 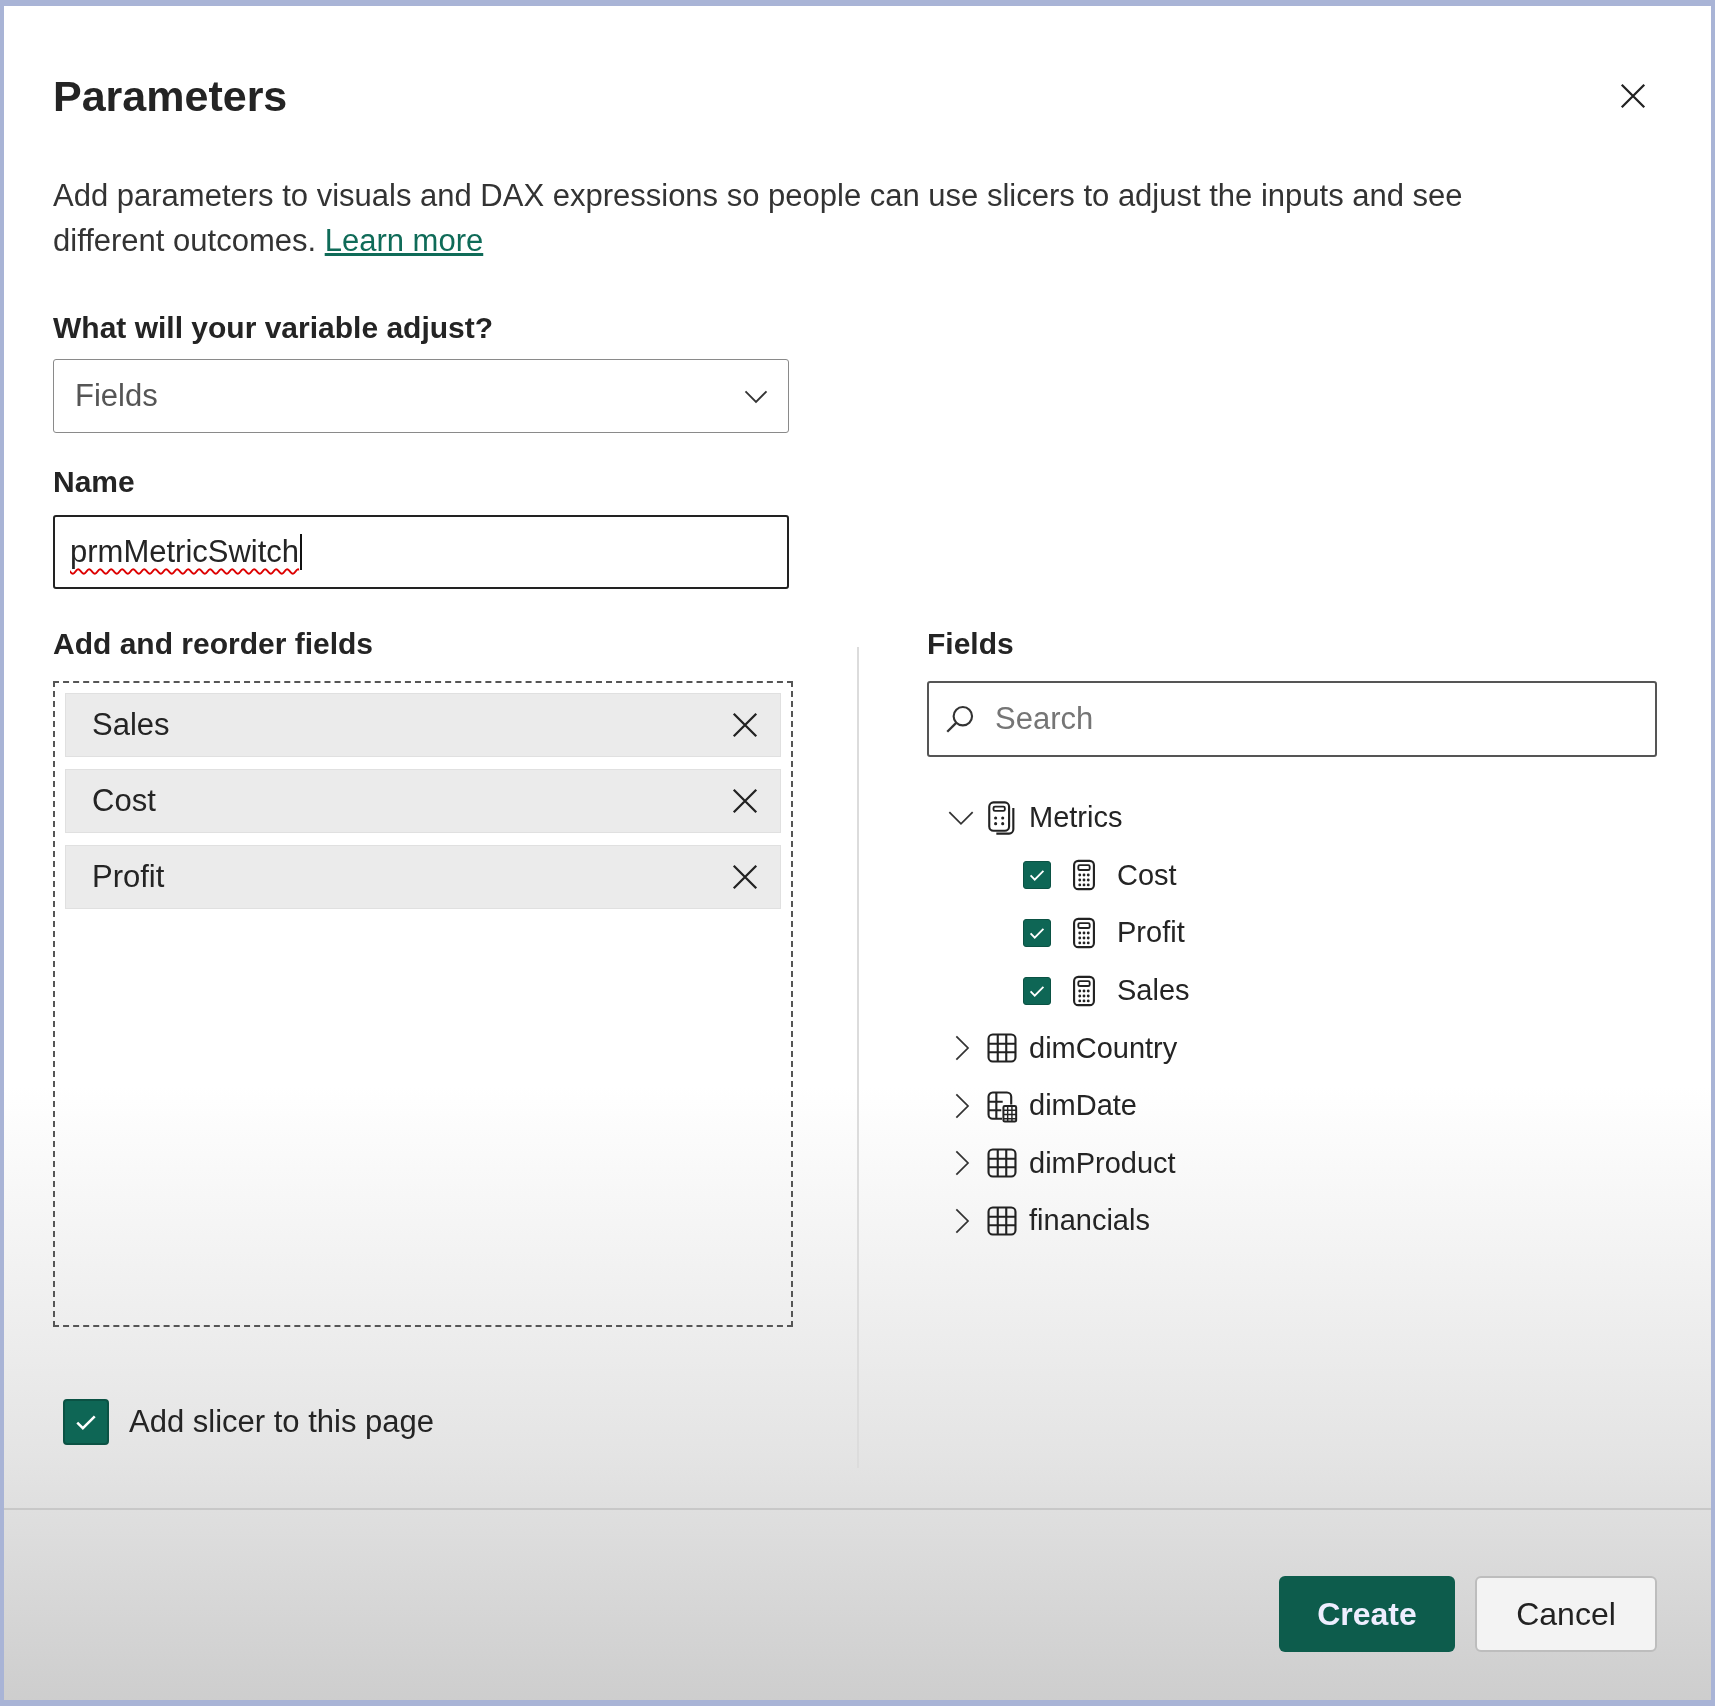 I want to click on tree-item: financials, so click(x=1292, y=1221).